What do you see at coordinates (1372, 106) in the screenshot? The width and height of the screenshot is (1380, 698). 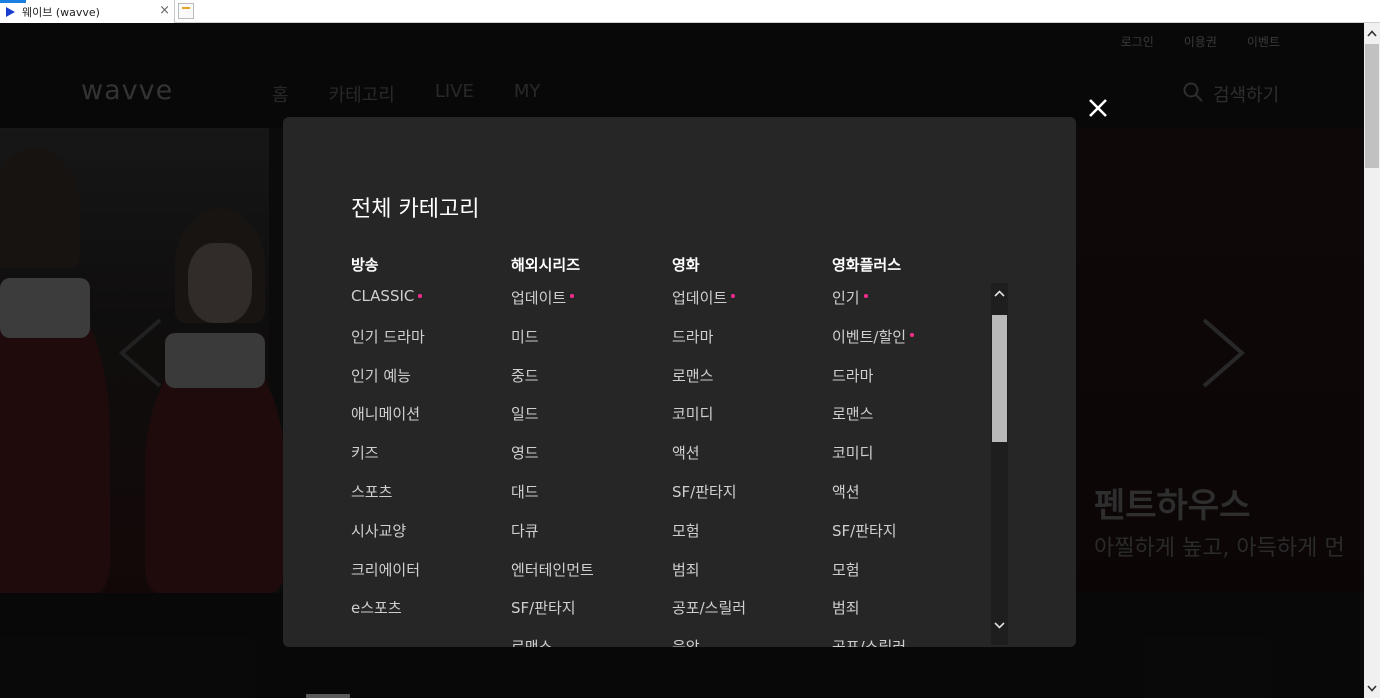 I see `page-scroll-thumb` at bounding box center [1372, 106].